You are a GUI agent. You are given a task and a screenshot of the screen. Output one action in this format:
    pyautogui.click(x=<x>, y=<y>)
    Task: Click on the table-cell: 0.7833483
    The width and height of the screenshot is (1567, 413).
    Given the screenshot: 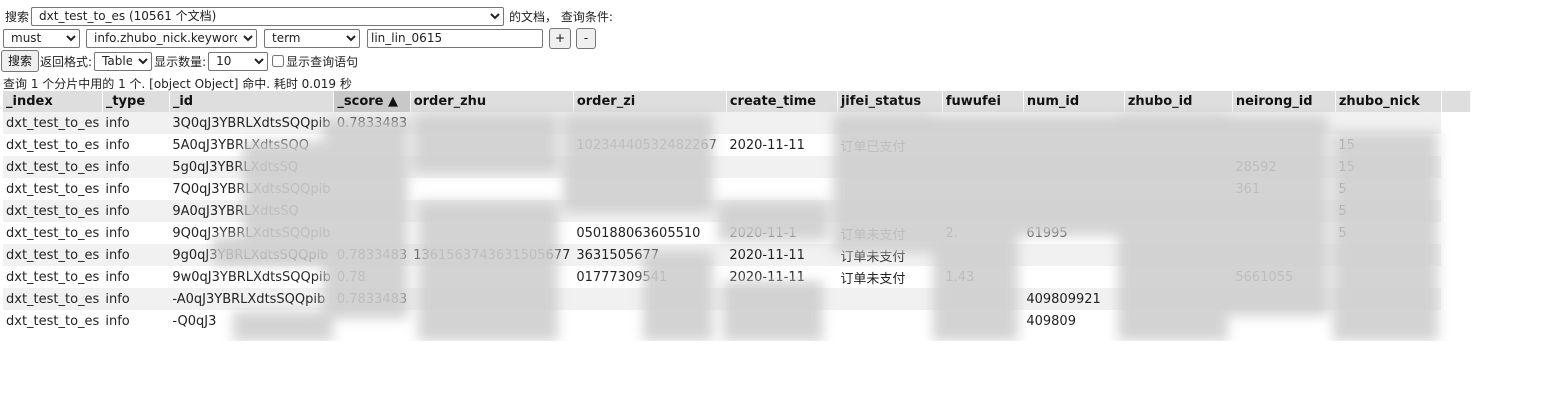 What is the action you would take?
    pyautogui.click(x=372, y=255)
    